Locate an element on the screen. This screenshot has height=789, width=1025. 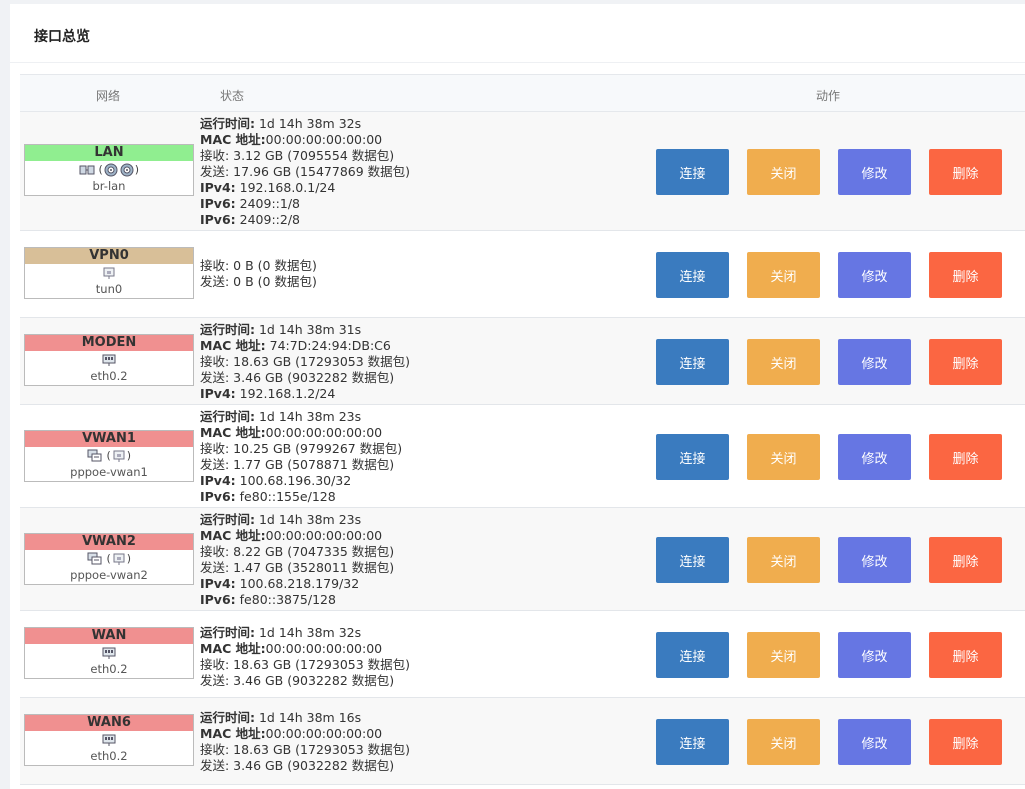
status-line: 接收: 3.12 GB (7095554 数据包) is located at coordinates (305, 156).